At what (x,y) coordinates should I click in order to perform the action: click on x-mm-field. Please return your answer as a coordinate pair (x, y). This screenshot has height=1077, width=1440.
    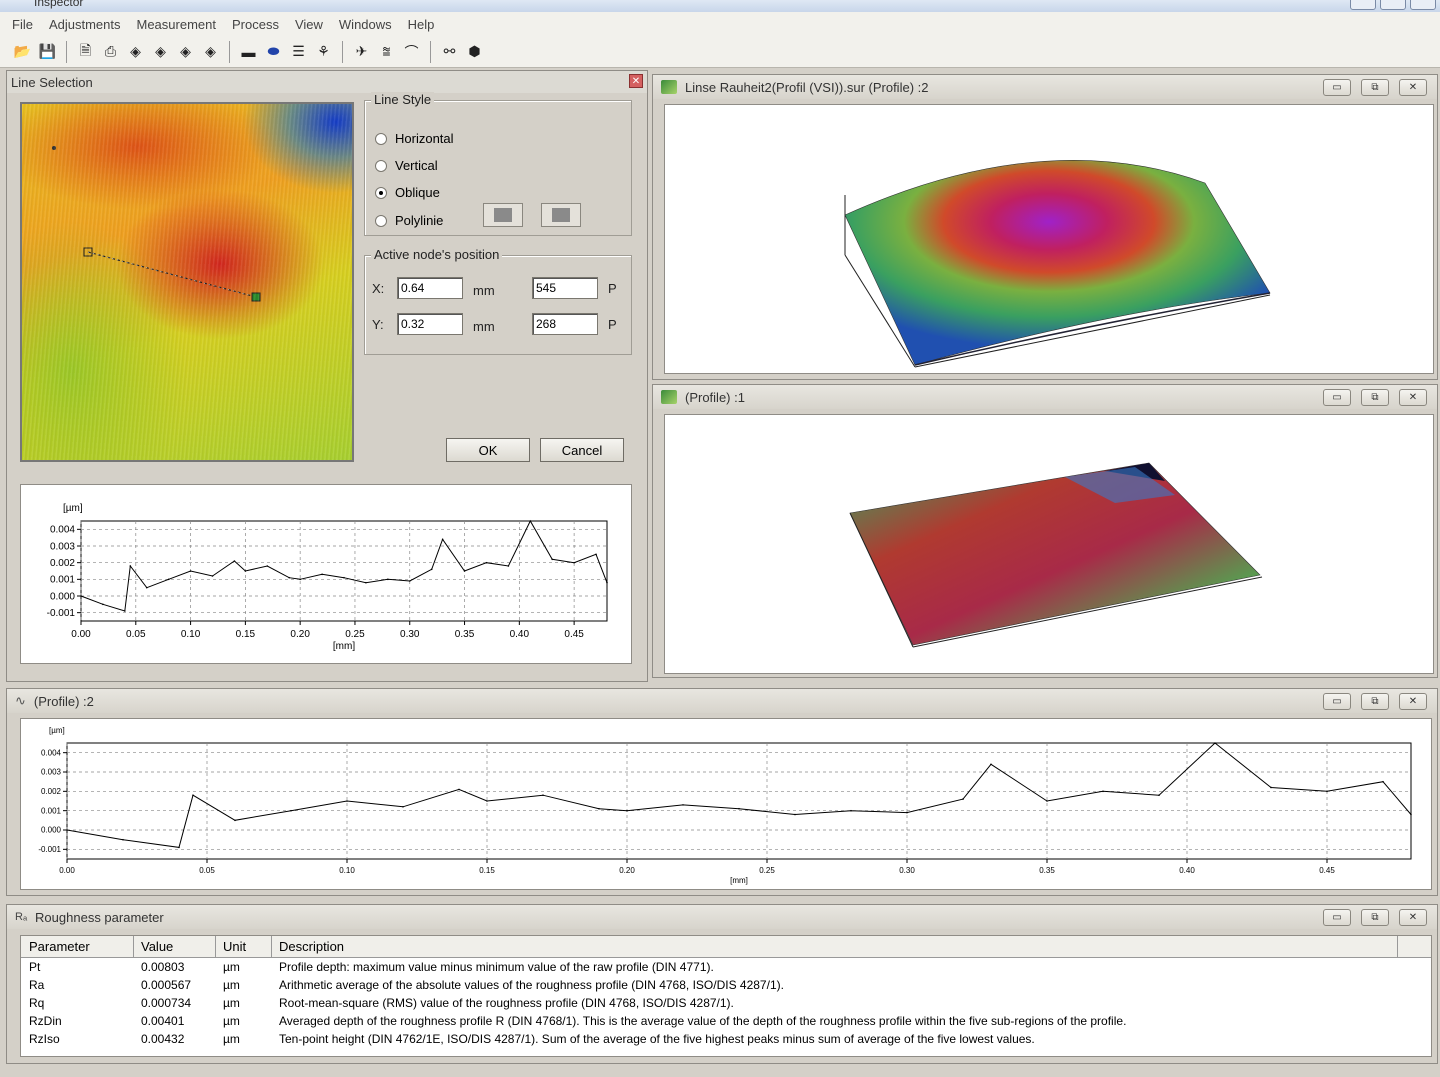
    Looking at the image, I should click on (430, 288).